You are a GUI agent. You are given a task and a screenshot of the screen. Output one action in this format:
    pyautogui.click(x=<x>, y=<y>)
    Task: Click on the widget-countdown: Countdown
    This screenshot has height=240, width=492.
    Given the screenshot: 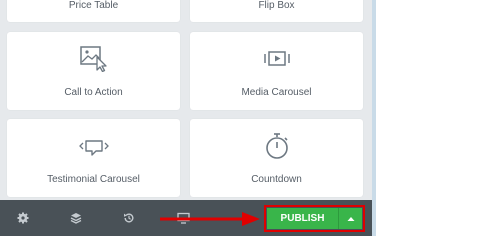 What is the action you would take?
    pyautogui.click(x=276, y=158)
    